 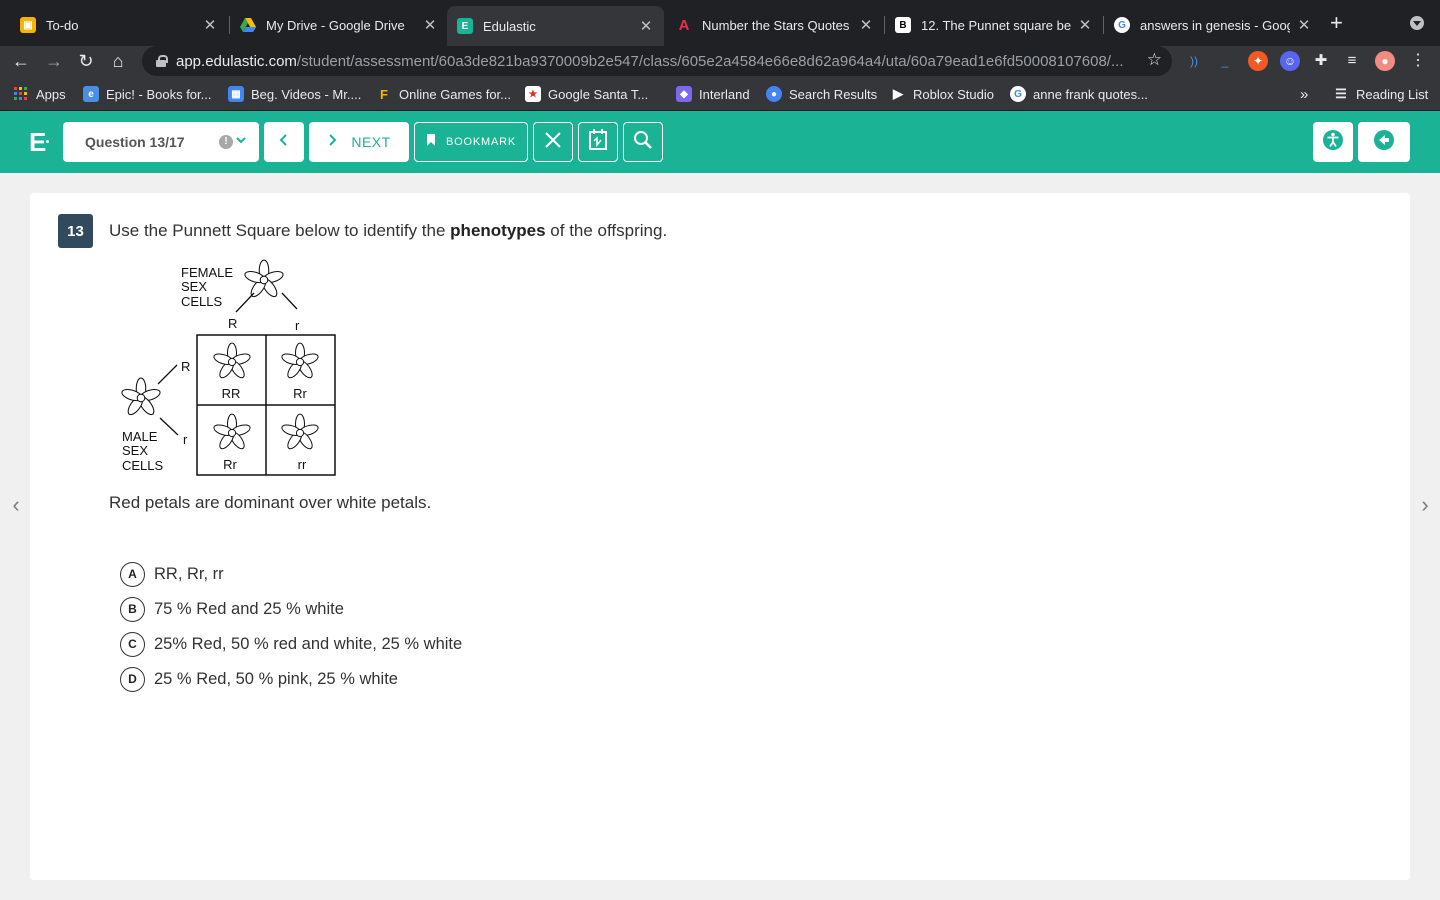 I want to click on answer-option-b: B 75 % Red and 25 % white, so click(x=232, y=609).